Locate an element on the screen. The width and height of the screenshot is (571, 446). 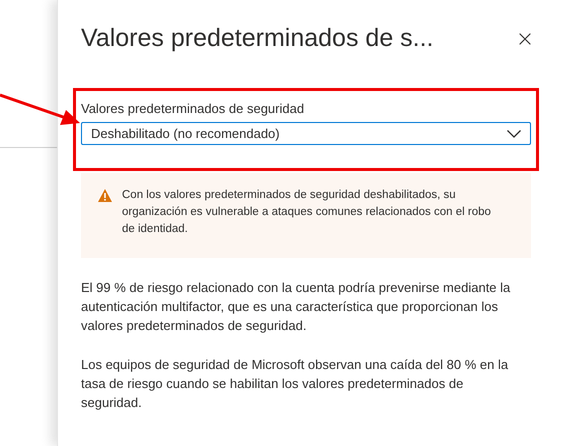
field-label: Valores predeterminados de seguridad is located at coordinates (193, 109).